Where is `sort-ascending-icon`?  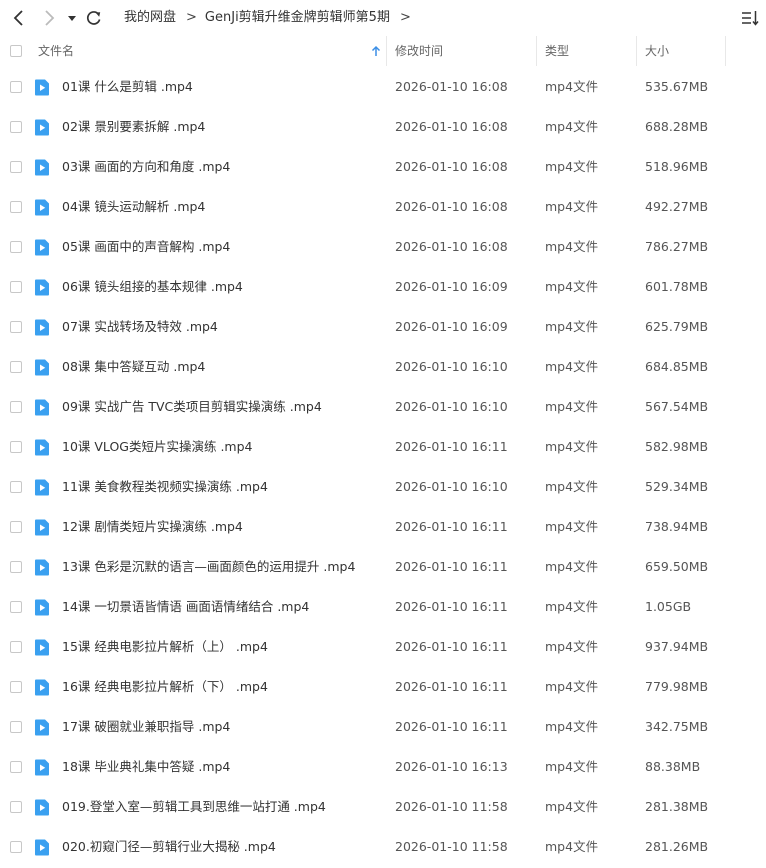 sort-ascending-icon is located at coordinates (376, 51).